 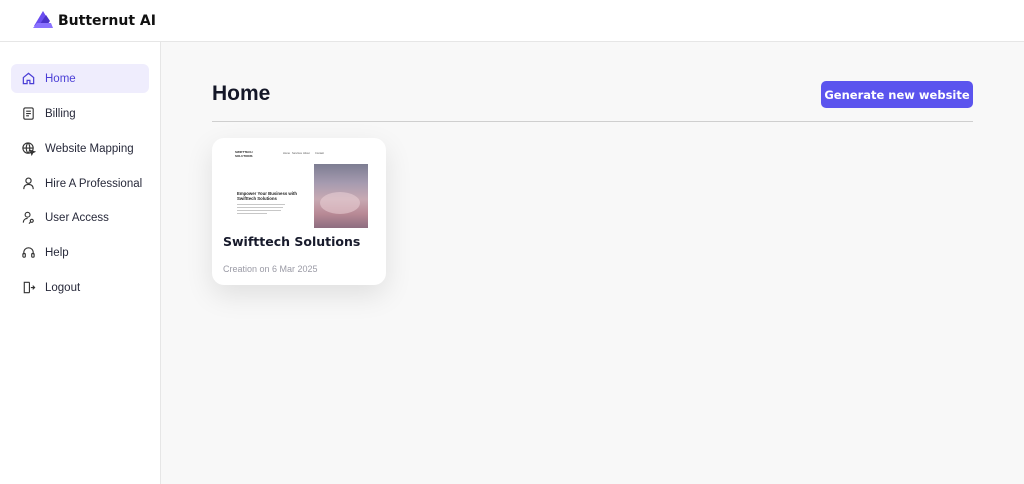 What do you see at coordinates (512, 21) in the screenshot?
I see `top-bar: Butternut AI` at bounding box center [512, 21].